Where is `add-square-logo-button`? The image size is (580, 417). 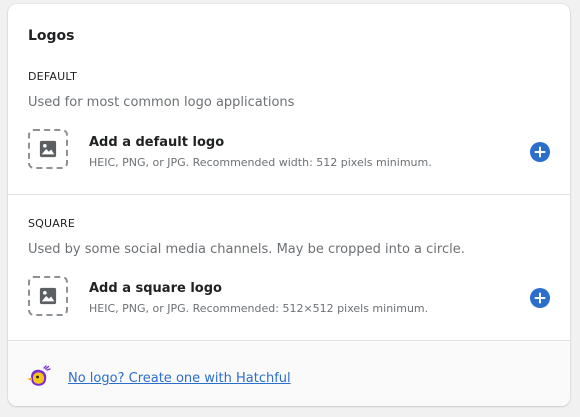
add-square-logo-button is located at coordinates (540, 298).